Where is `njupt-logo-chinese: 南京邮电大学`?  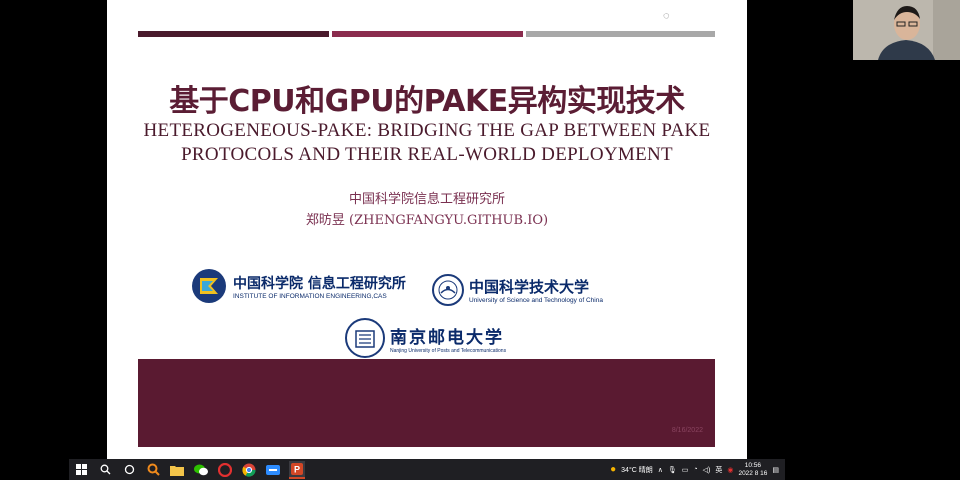
njupt-logo-chinese: 南京邮电大学 is located at coordinates (447, 337).